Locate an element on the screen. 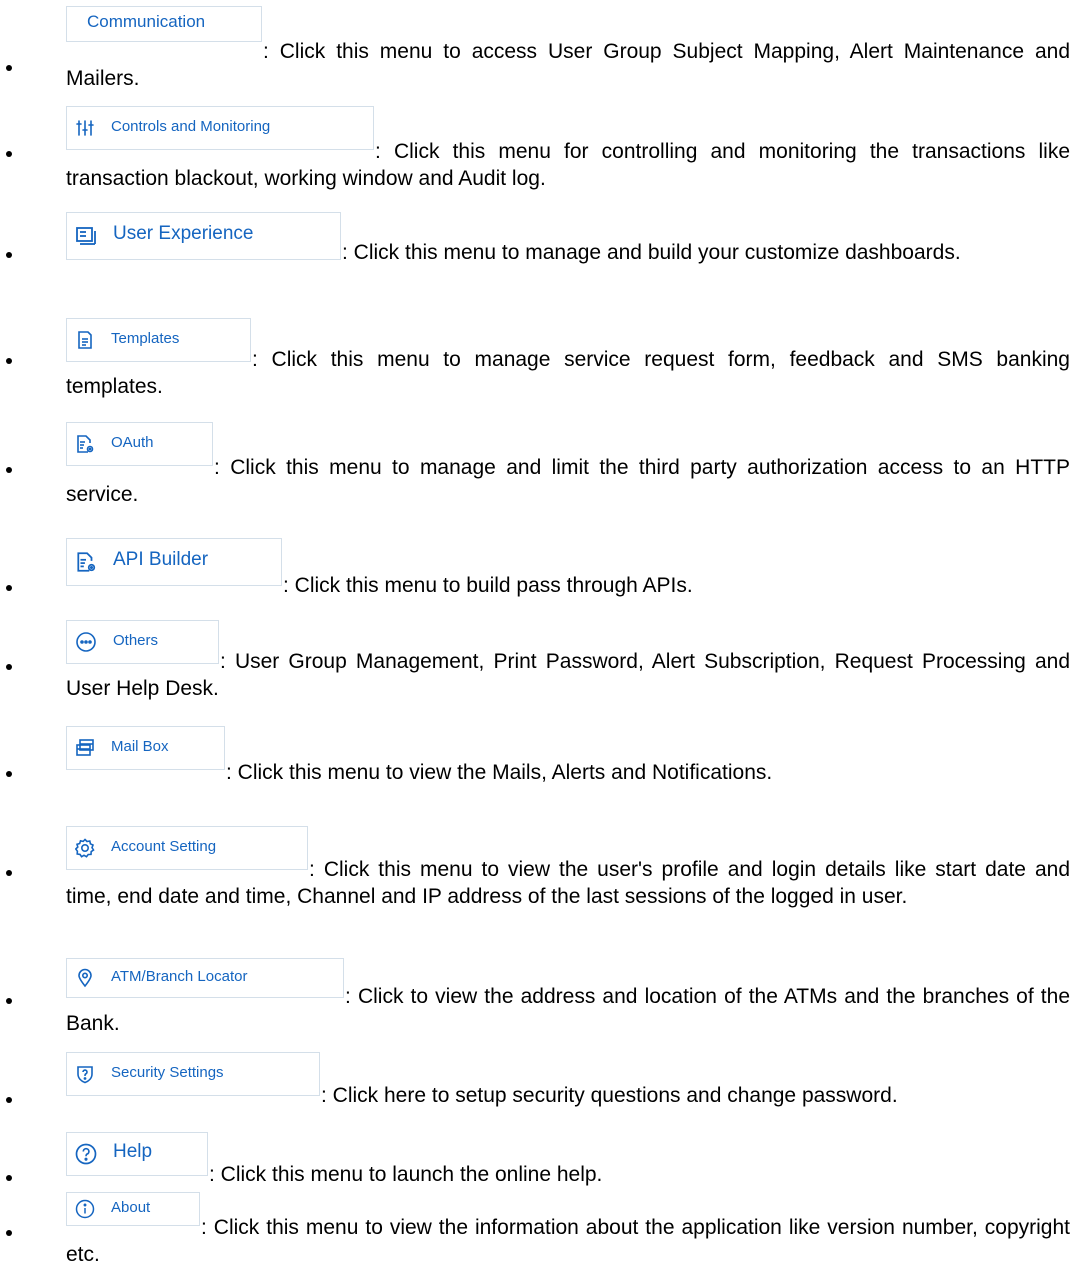 The height and width of the screenshot is (1268, 1077). menu-label: Security Settings is located at coordinates (167, 1072).